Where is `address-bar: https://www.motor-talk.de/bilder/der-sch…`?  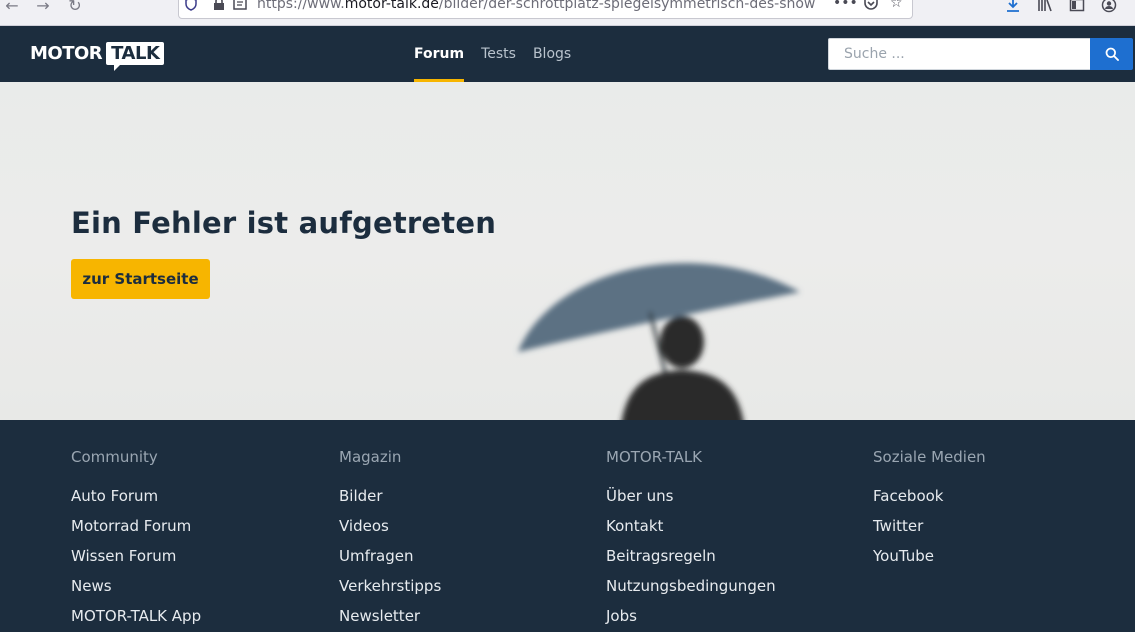
address-bar: https://www.motor-talk.de/bilder/der-sch… is located at coordinates (545, 9).